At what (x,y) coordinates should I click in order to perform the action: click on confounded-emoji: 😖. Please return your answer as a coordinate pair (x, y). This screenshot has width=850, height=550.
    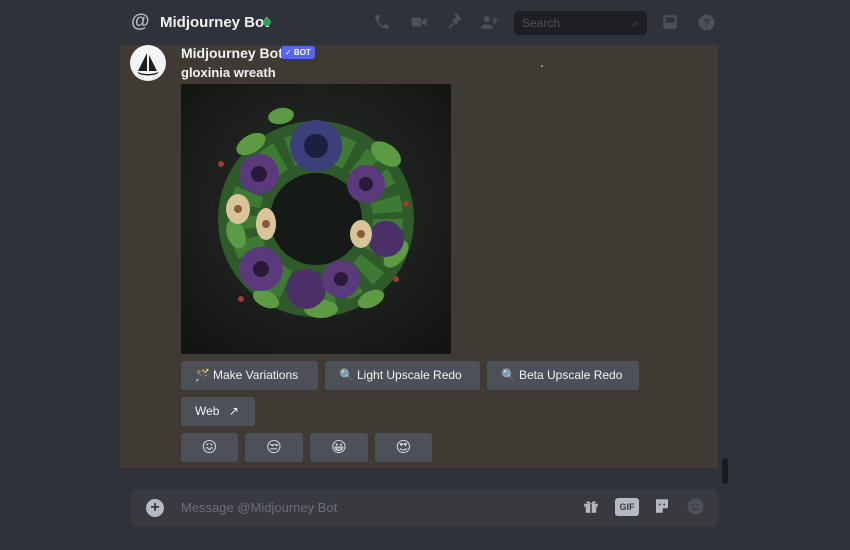
    Looking at the image, I should click on (209, 447).